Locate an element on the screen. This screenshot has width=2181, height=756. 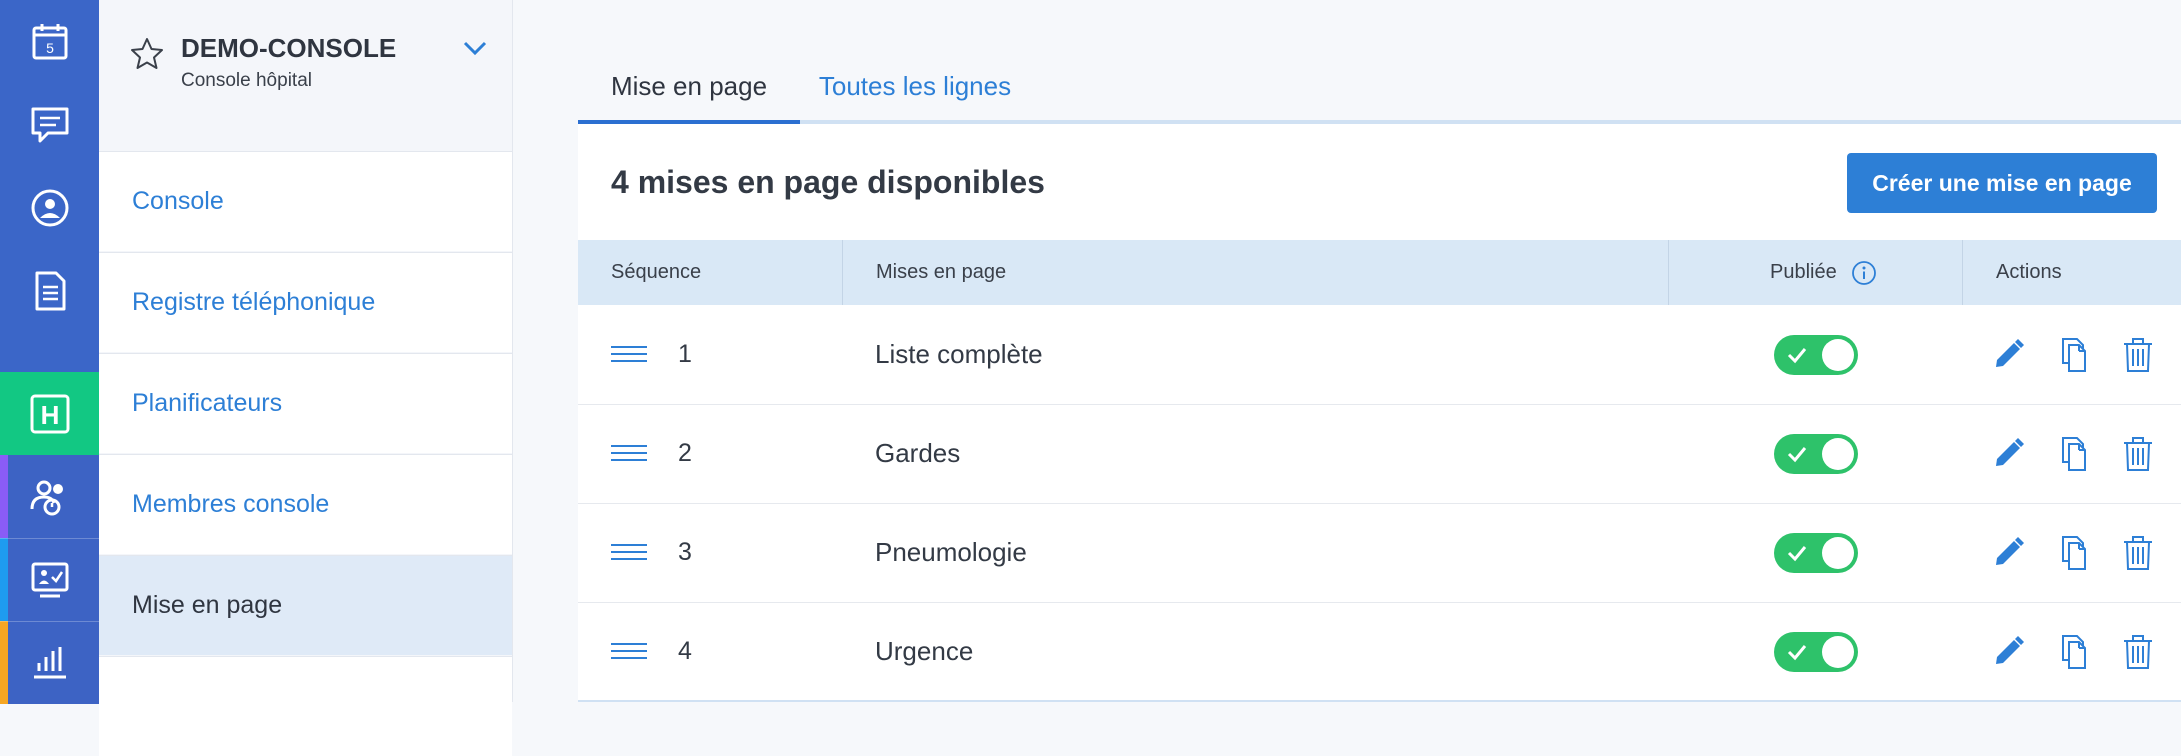
profile-nav-button is located at coordinates (49, 207).